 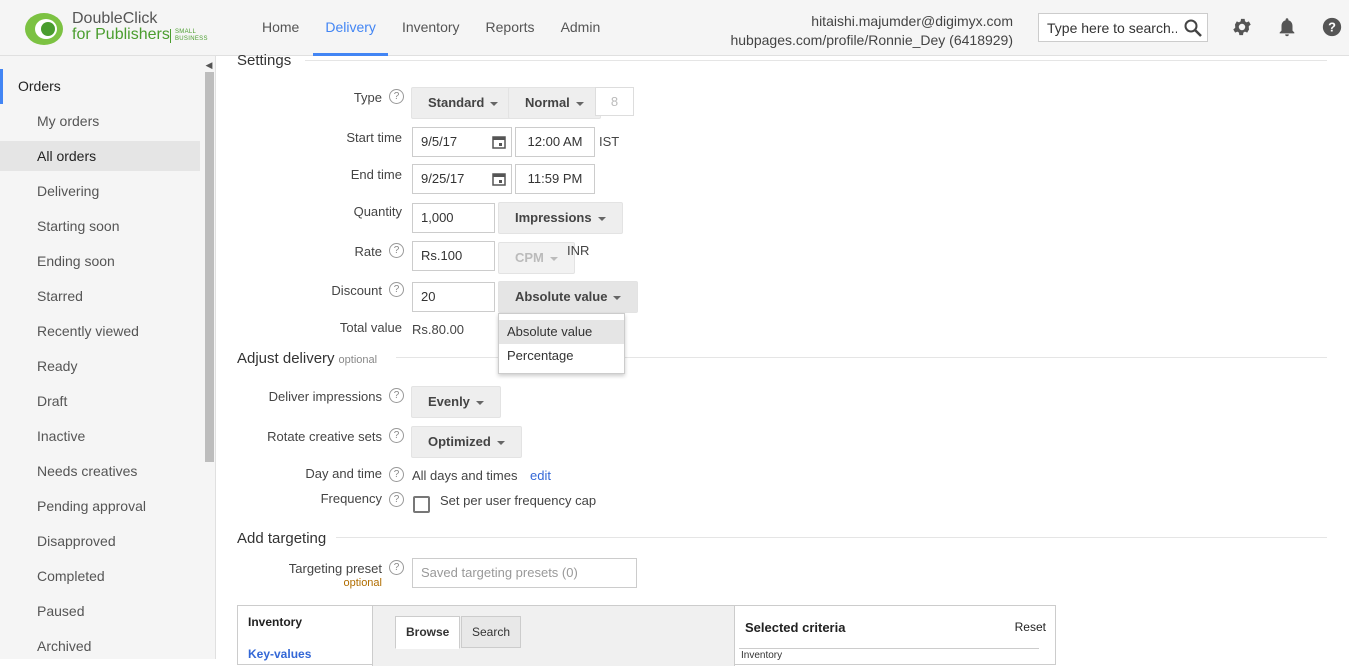 I want to click on rotate-creative-dropdown: Optimized, so click(x=466, y=442).